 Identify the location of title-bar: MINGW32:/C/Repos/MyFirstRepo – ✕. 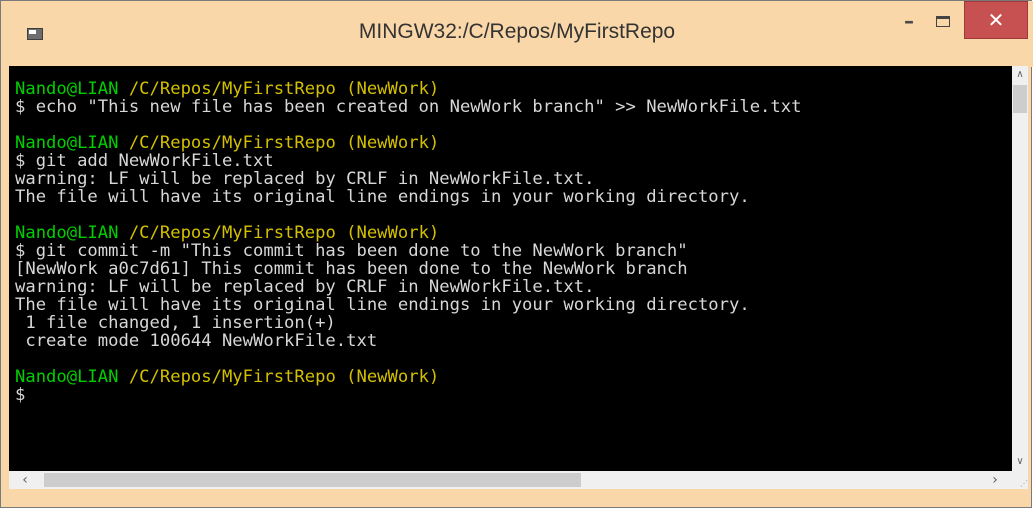
(517, 34).